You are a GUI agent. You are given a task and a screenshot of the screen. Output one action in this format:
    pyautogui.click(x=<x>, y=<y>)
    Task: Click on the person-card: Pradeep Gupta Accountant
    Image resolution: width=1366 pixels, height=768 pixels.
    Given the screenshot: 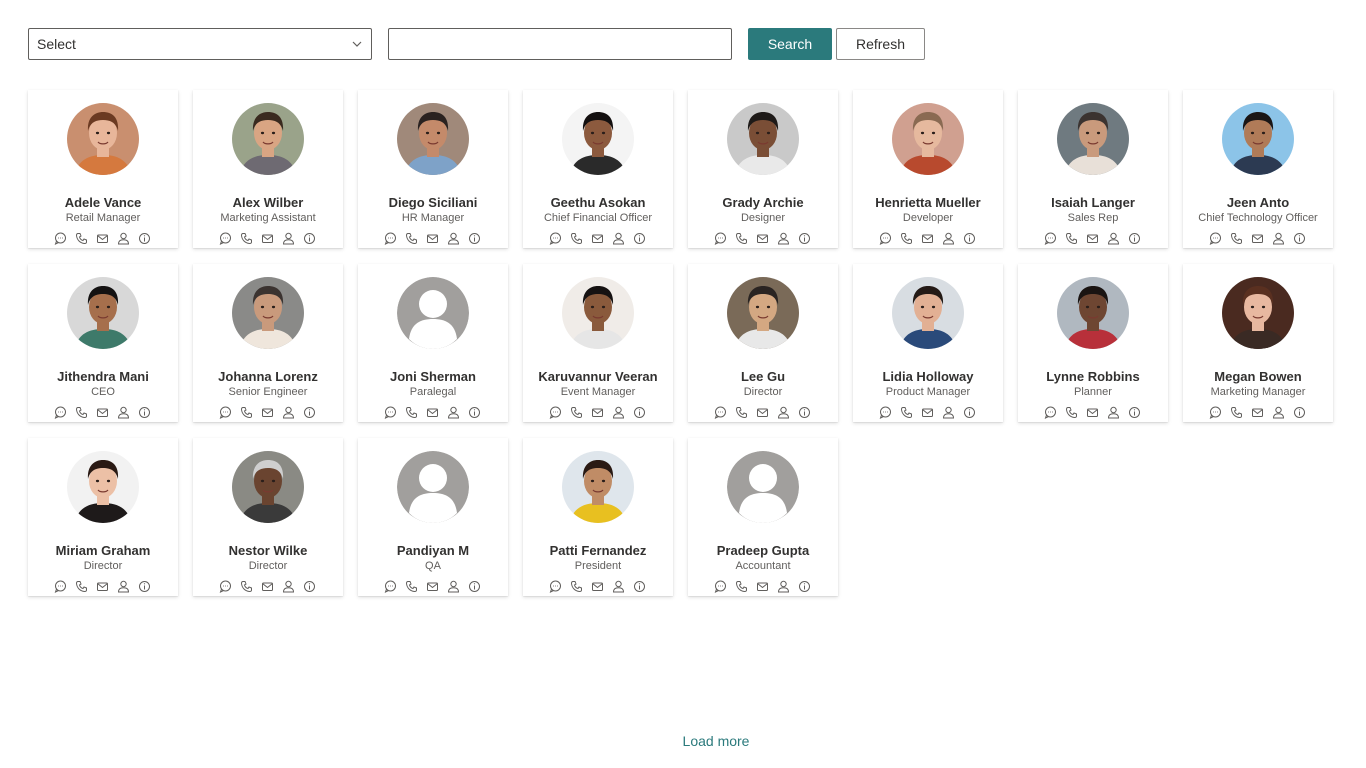 What is the action you would take?
    pyautogui.click(x=763, y=517)
    